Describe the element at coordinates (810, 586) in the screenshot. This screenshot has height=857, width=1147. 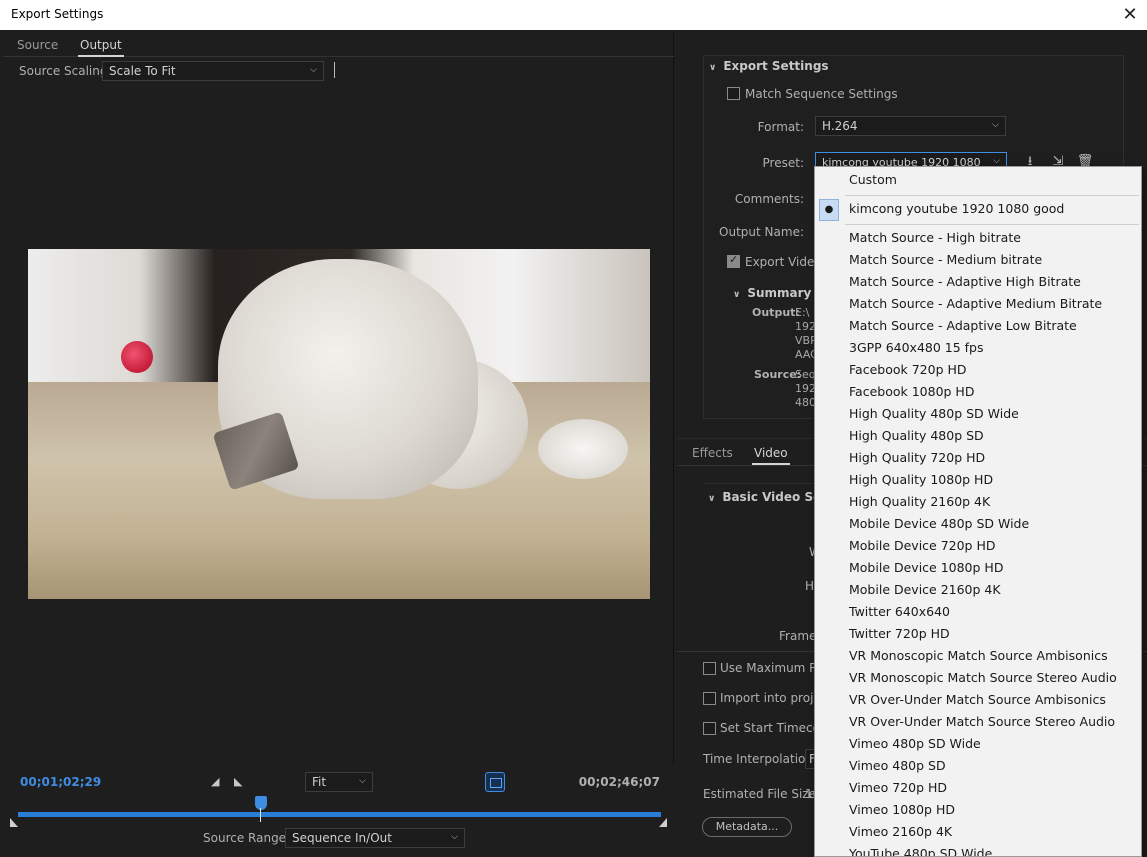
I see `height-label: H` at that location.